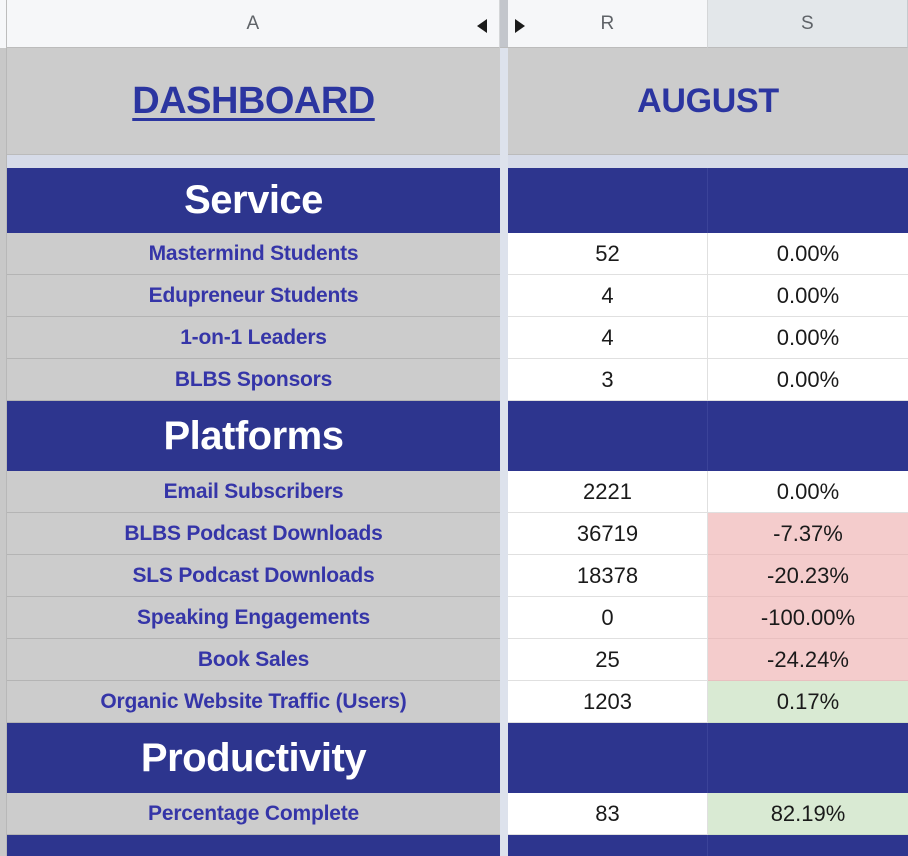 This screenshot has height=856, width=908. I want to click on title-row: DASHBOARD AUGUST, so click(457, 101).